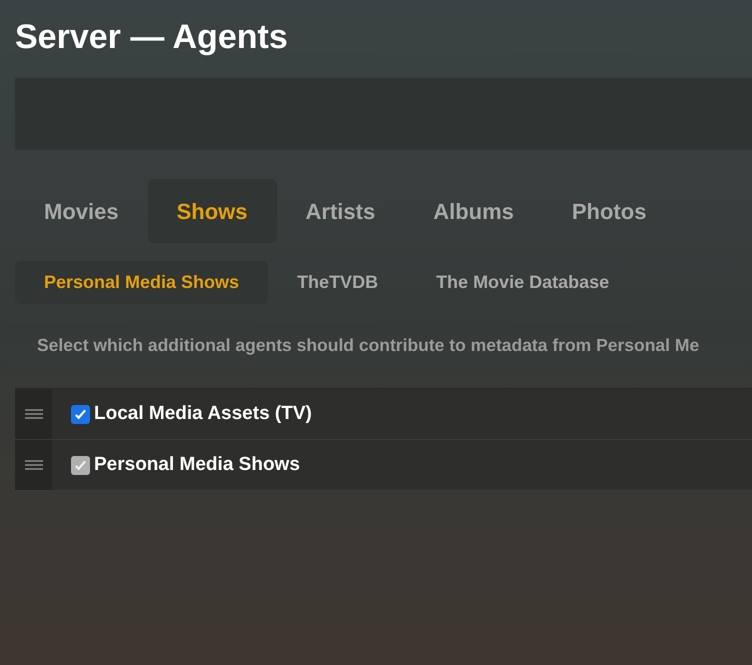 The image size is (752, 665). What do you see at coordinates (473, 211) in the screenshot?
I see `tab: Albums` at bounding box center [473, 211].